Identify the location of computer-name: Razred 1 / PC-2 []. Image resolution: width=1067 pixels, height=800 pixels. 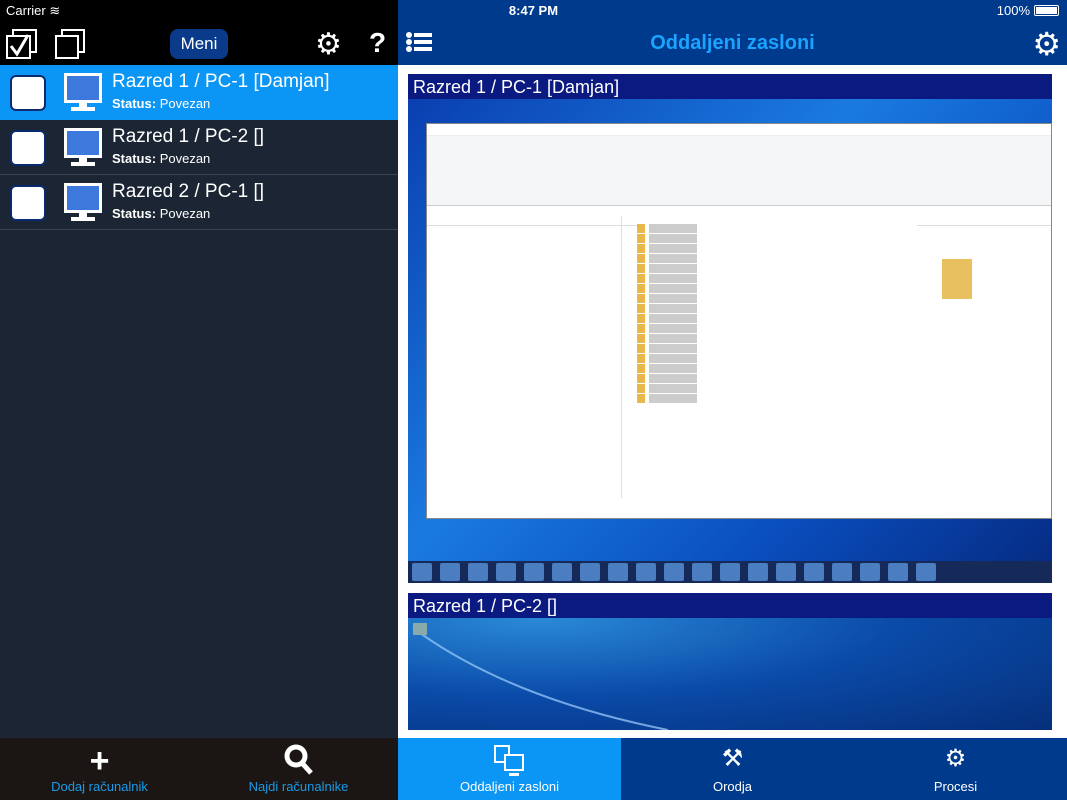
(188, 136).